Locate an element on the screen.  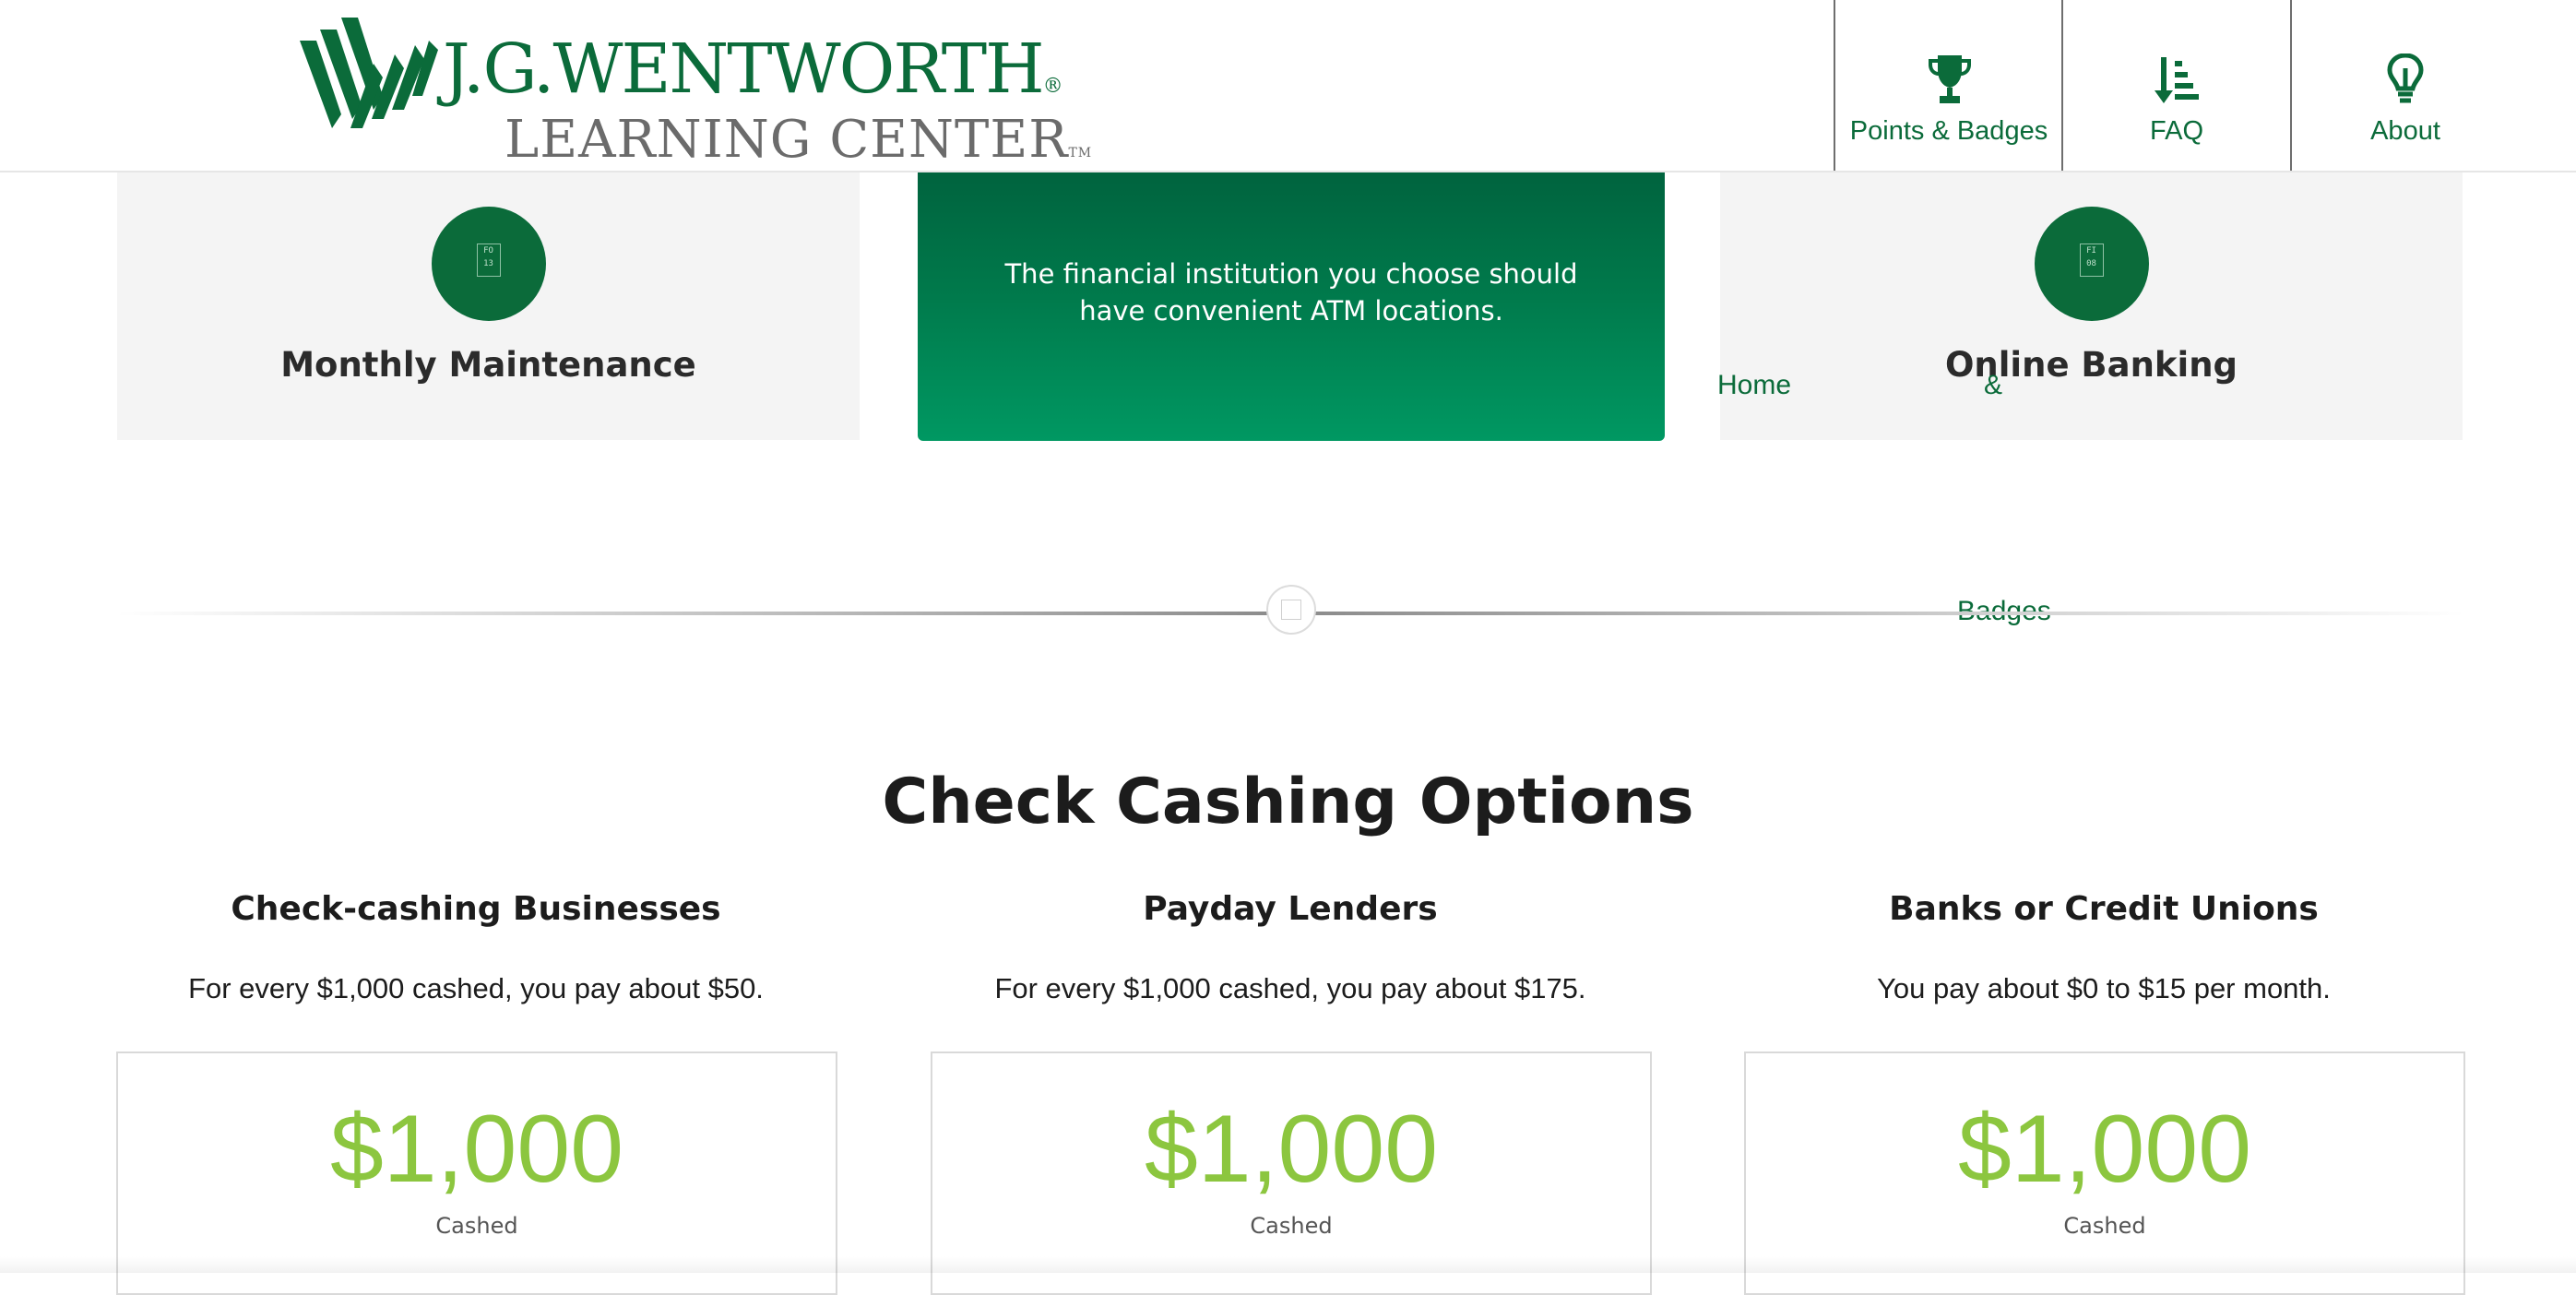
nav-about: About is located at coordinates (2404, 85).